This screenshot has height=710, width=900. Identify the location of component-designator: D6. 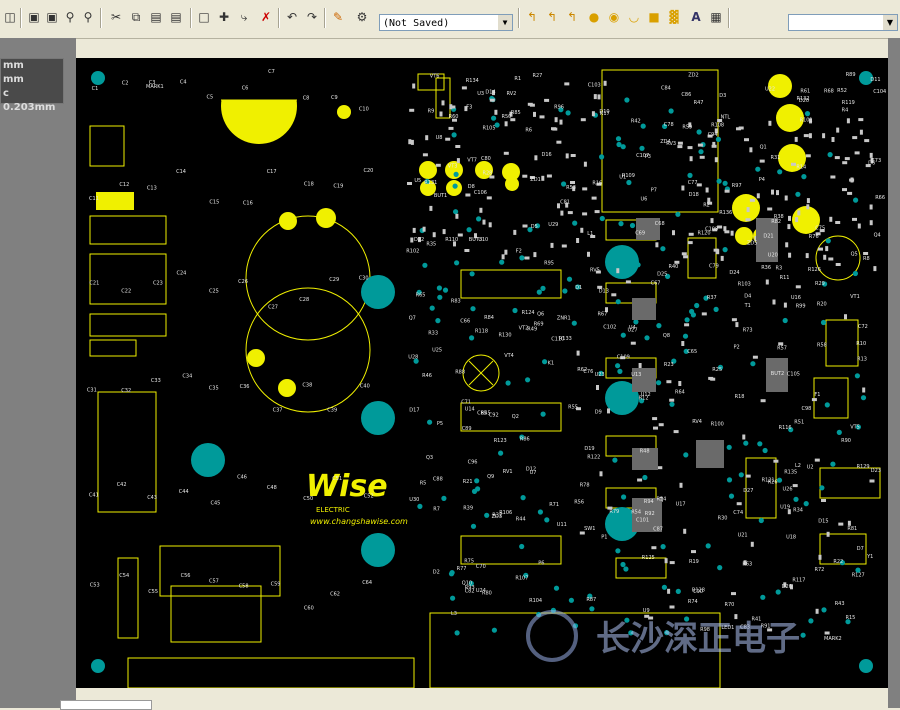
(871, 164).